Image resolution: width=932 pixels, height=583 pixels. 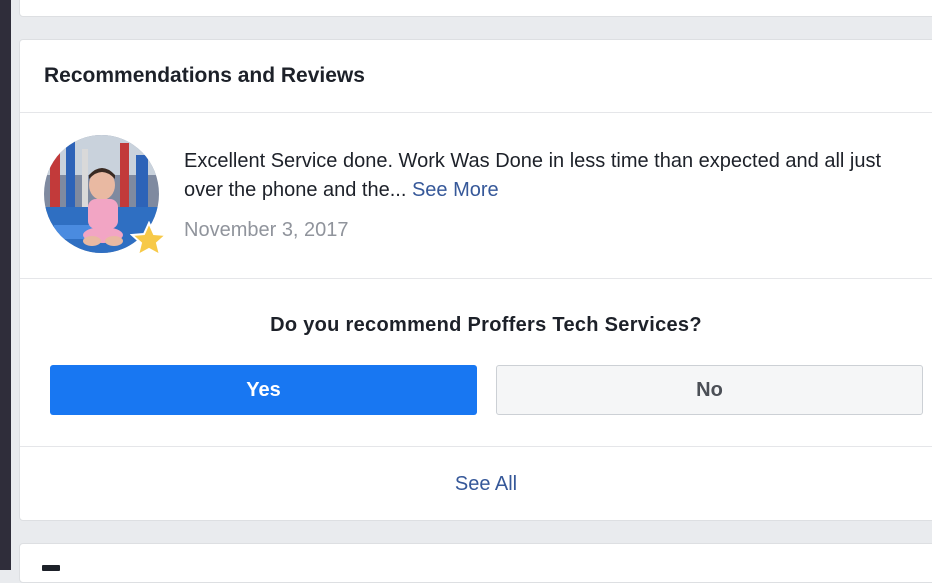 What do you see at coordinates (204, 75) in the screenshot?
I see `section-title: Recommendations and Reviews` at bounding box center [204, 75].